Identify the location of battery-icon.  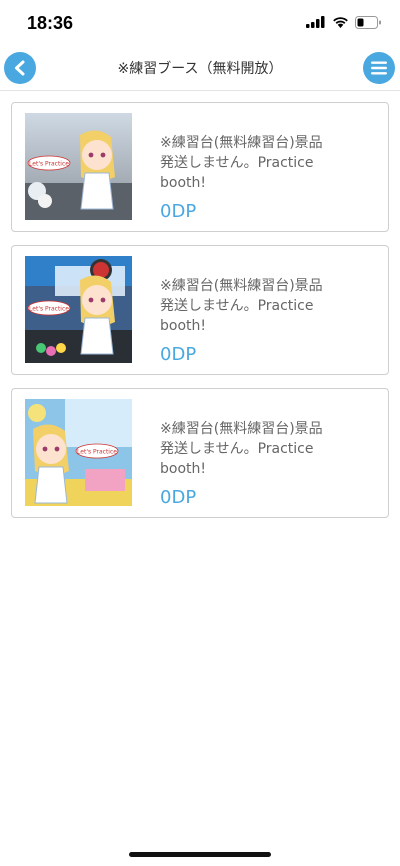
(368, 22).